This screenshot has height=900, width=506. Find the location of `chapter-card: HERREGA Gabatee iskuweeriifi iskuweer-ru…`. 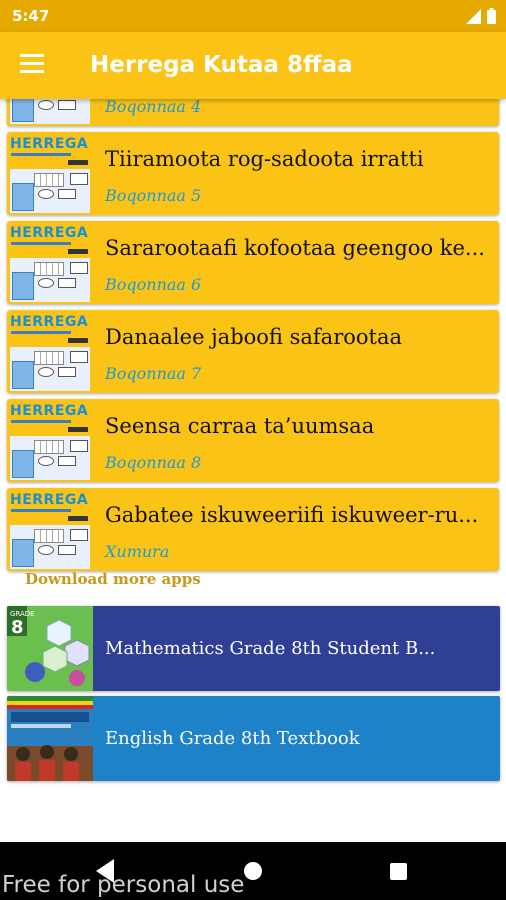

chapter-card: HERREGA Gabatee iskuweeriifi iskuweer-ru… is located at coordinates (253, 529).